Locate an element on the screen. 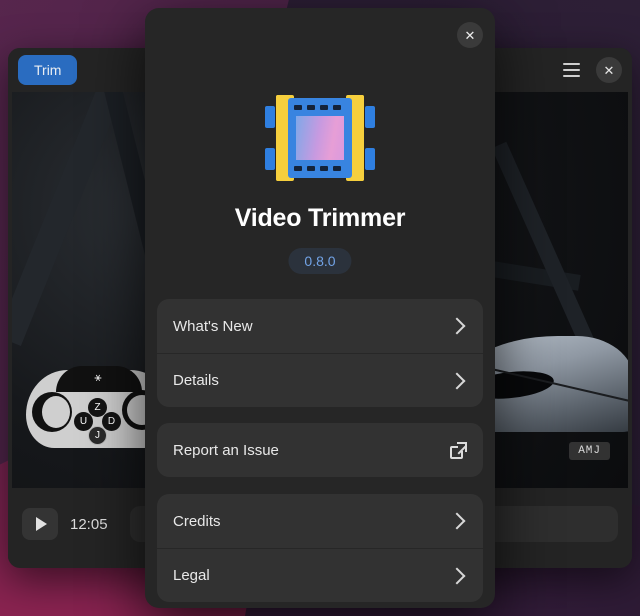 The height and width of the screenshot is (616, 640). about-row-label: Report an Issue is located at coordinates (226, 450).